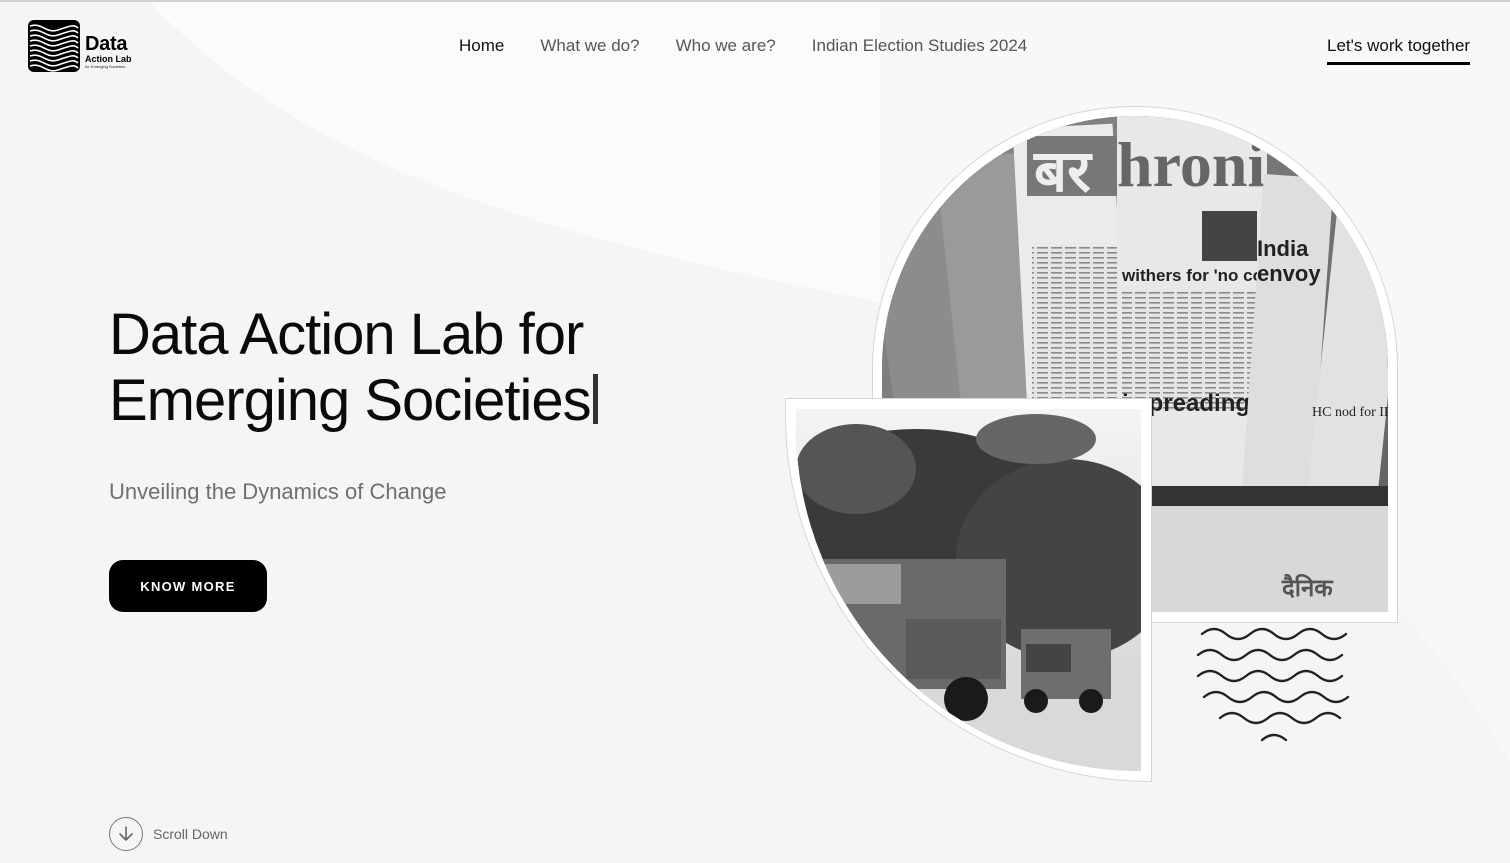 This screenshot has width=1510, height=863. What do you see at coordinates (1350, 412) in the screenshot?
I see `svg-text: HC nod for IPL` at bounding box center [1350, 412].